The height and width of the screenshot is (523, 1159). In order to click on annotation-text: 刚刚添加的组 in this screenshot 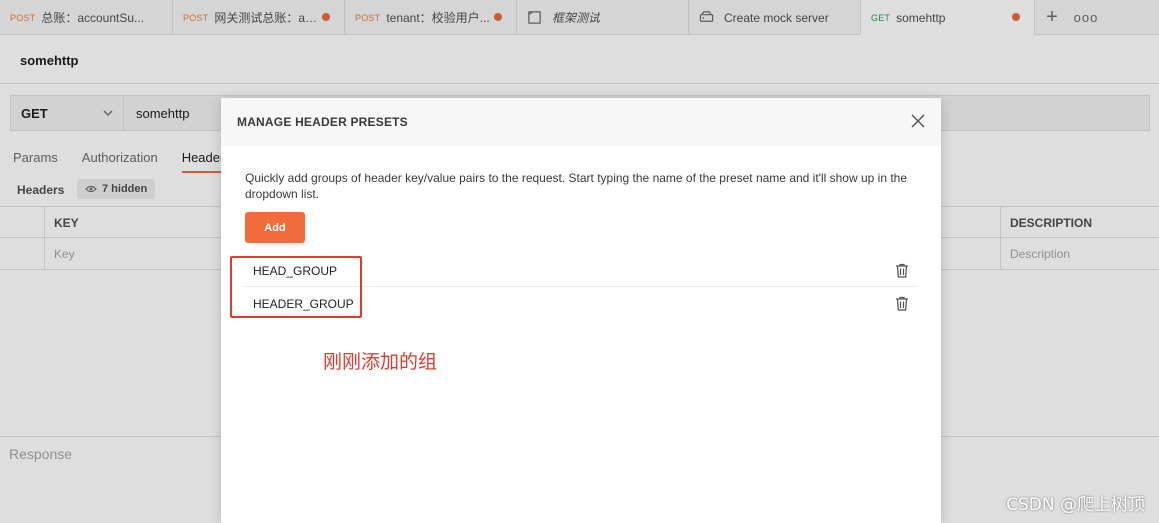, I will do `click(380, 362)`.